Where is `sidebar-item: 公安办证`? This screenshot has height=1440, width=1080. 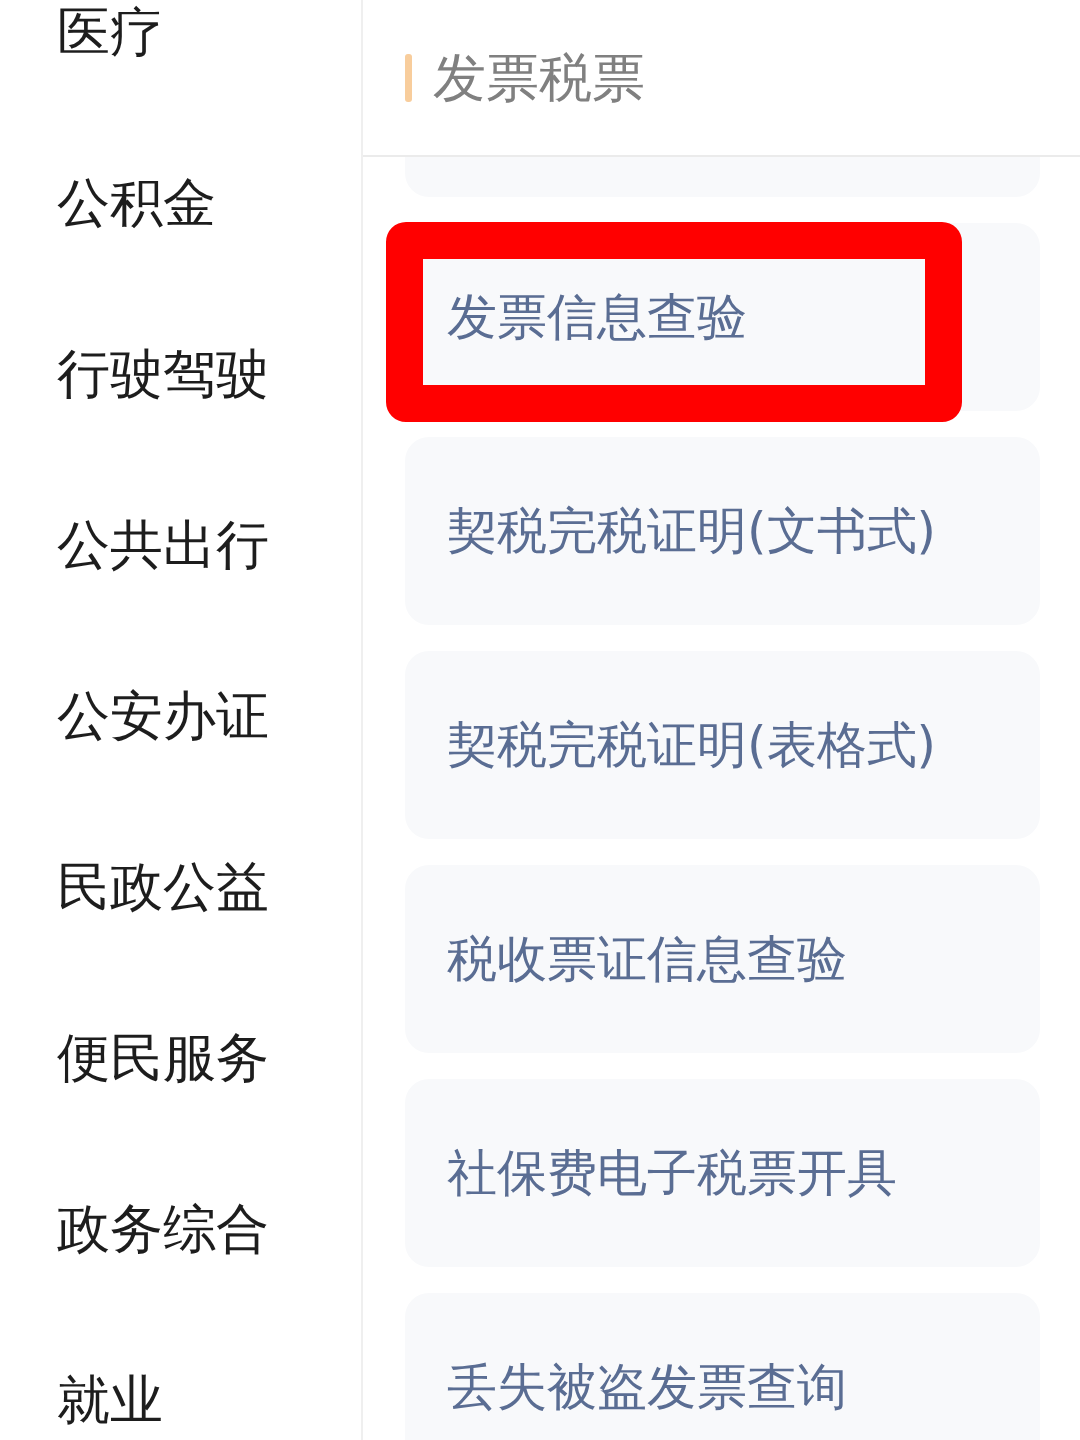
sidebar-item: 公安办证 is located at coordinates (209, 716).